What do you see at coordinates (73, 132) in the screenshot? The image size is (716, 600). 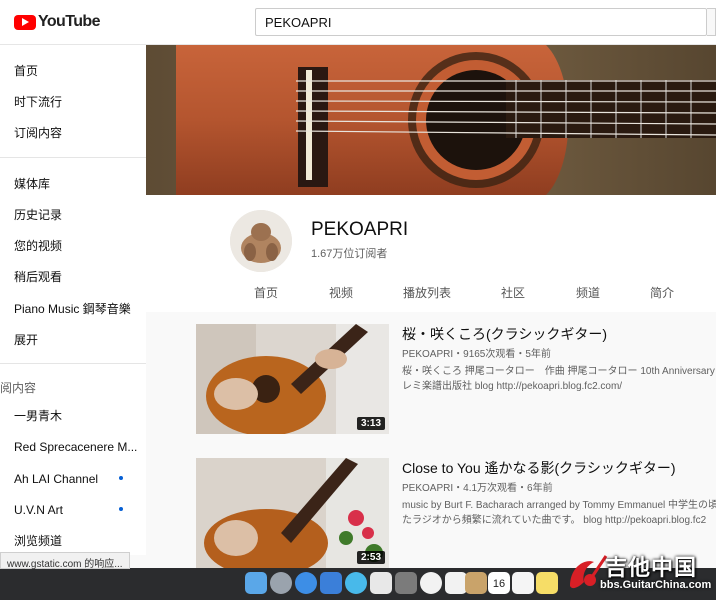 I see `sidebar-item-subscriptions: 订阅内容` at bounding box center [73, 132].